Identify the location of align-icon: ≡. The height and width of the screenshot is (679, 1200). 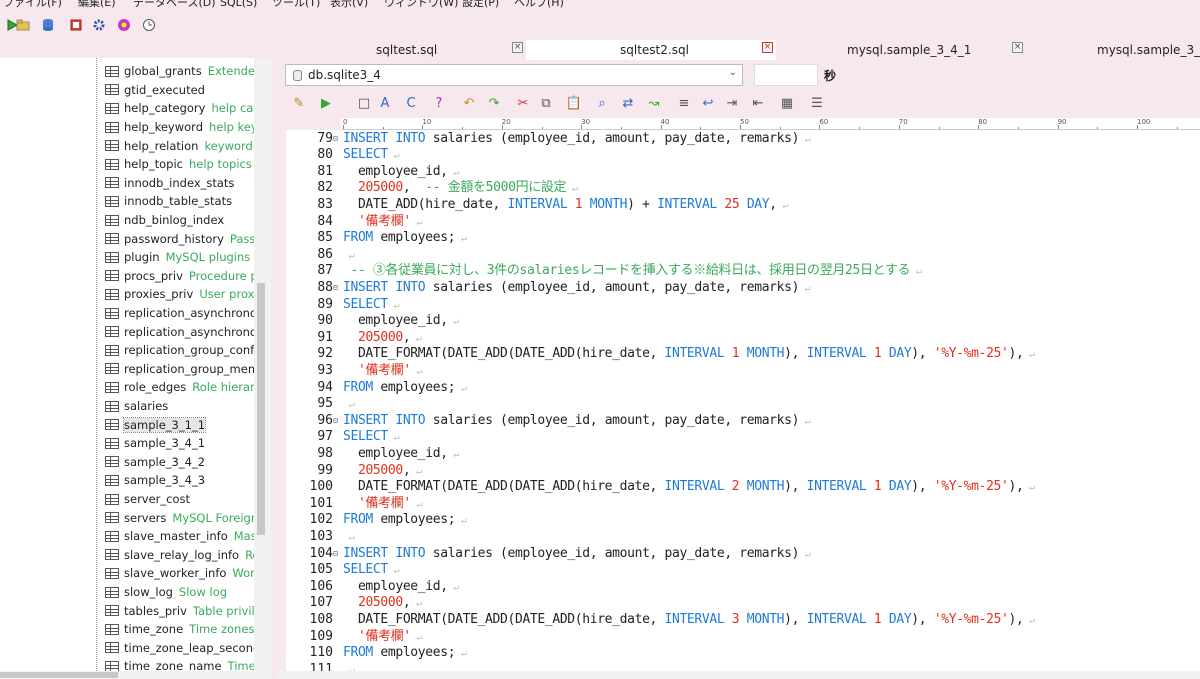
(684, 103).